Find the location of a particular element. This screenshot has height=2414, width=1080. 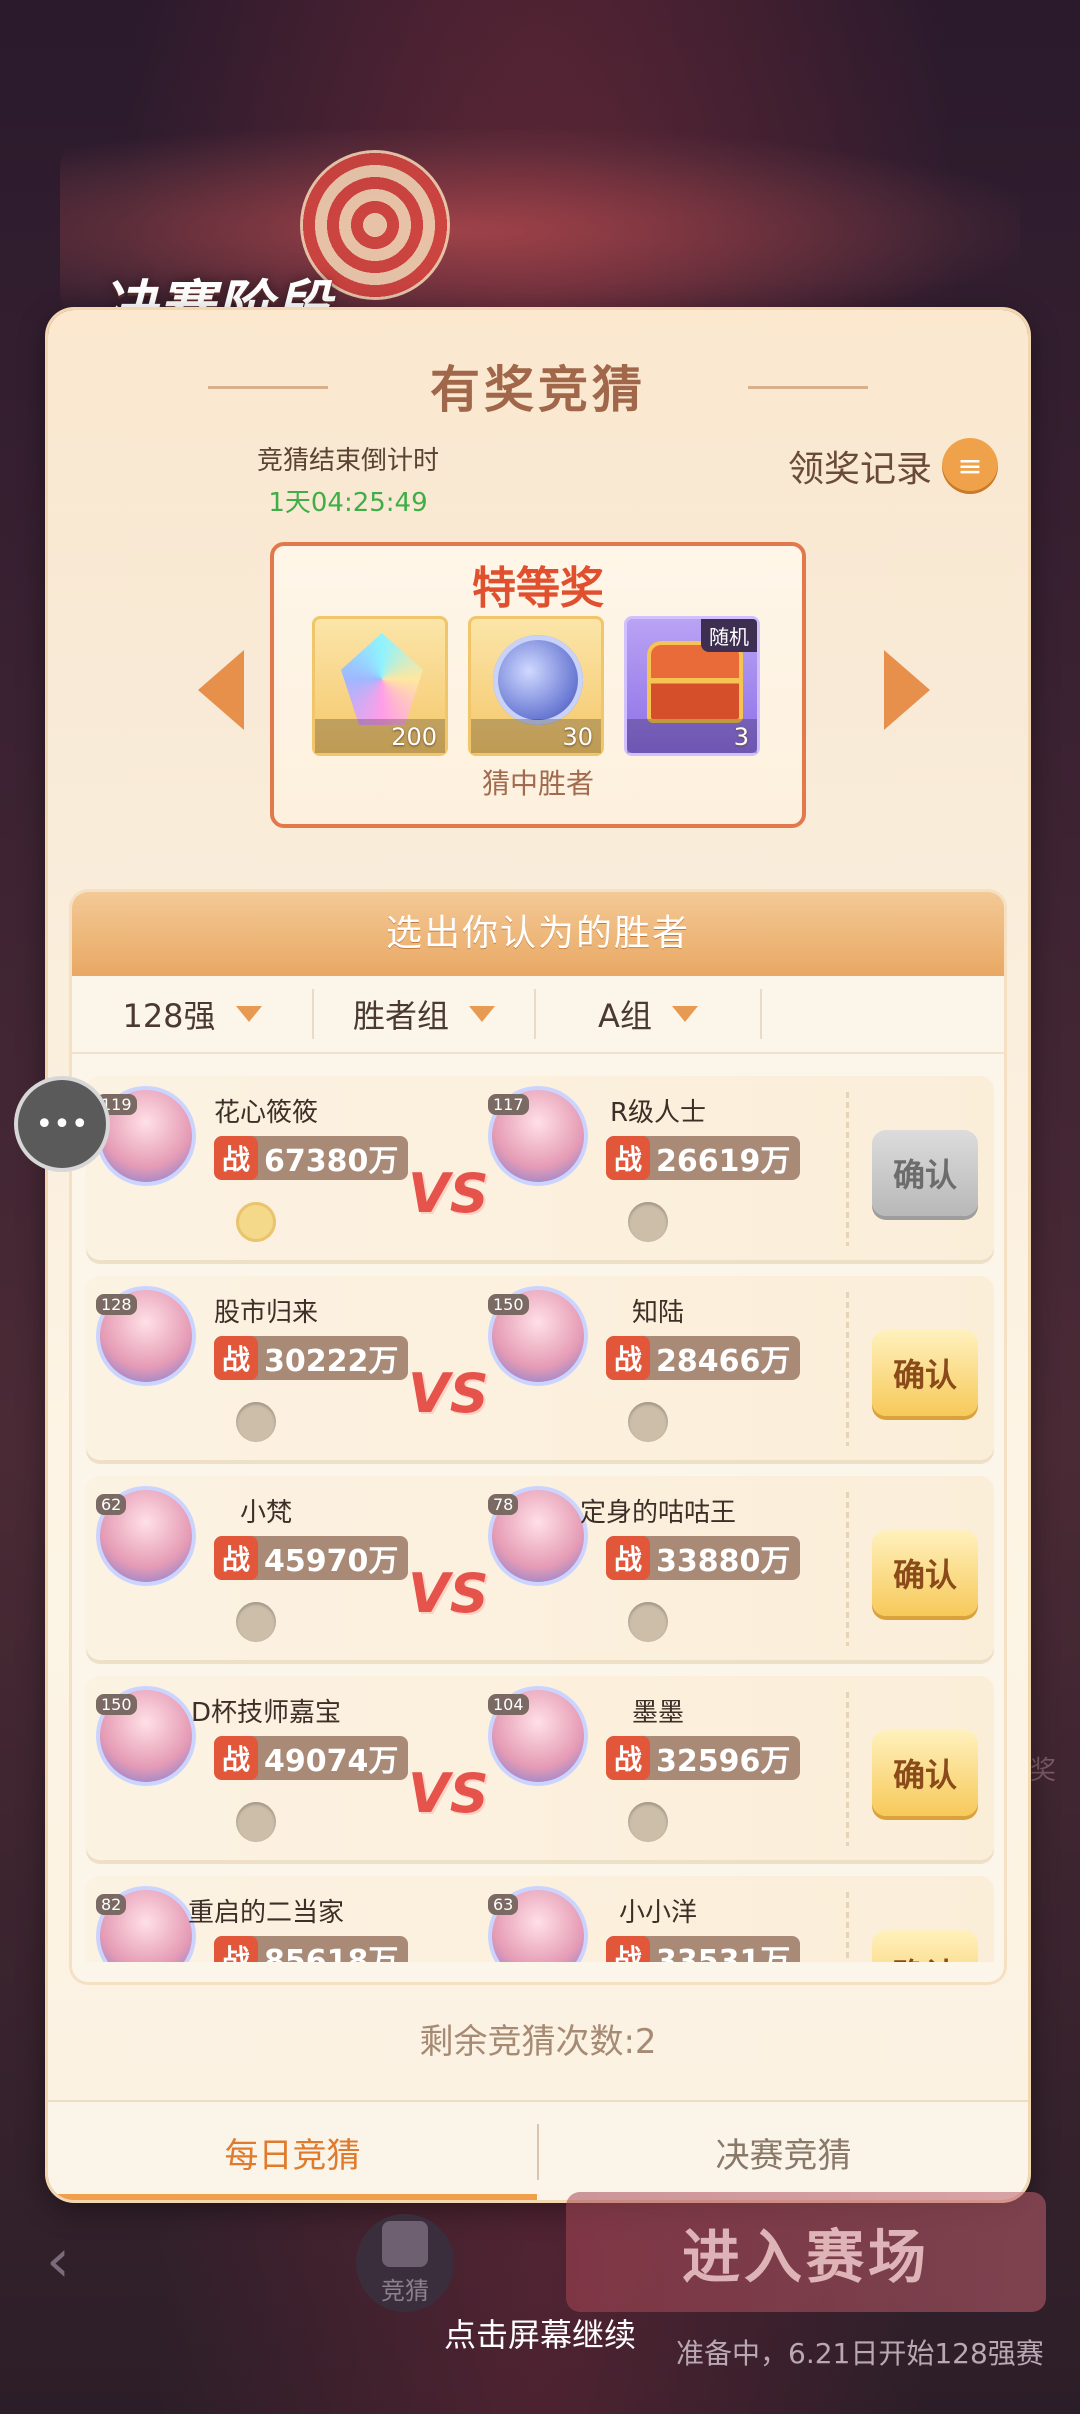

player-level: 117 is located at coordinates (508, 1104).